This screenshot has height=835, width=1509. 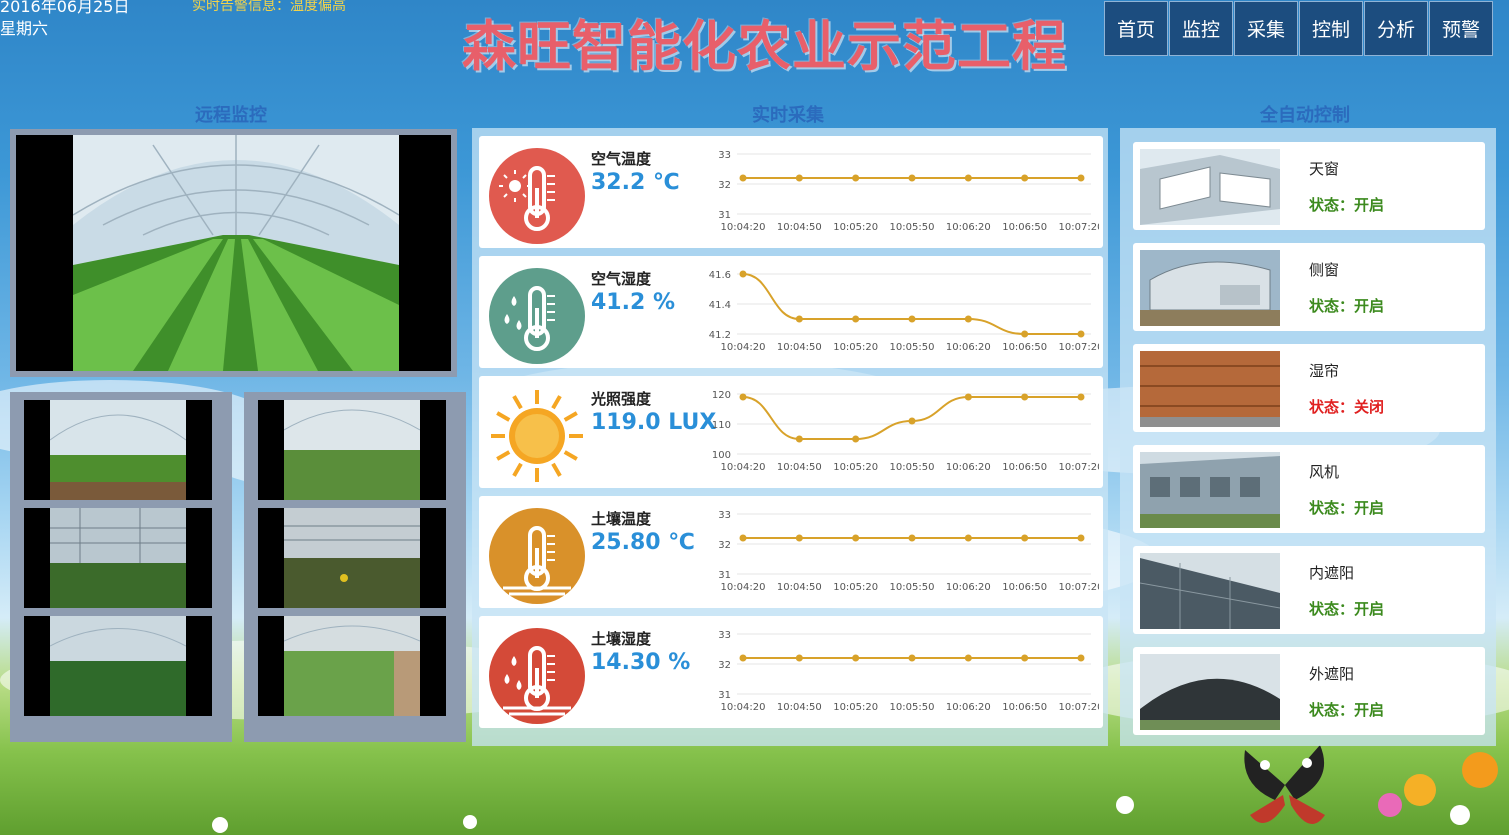 I want to click on butterfly-decoration, so click(x=1284, y=784).